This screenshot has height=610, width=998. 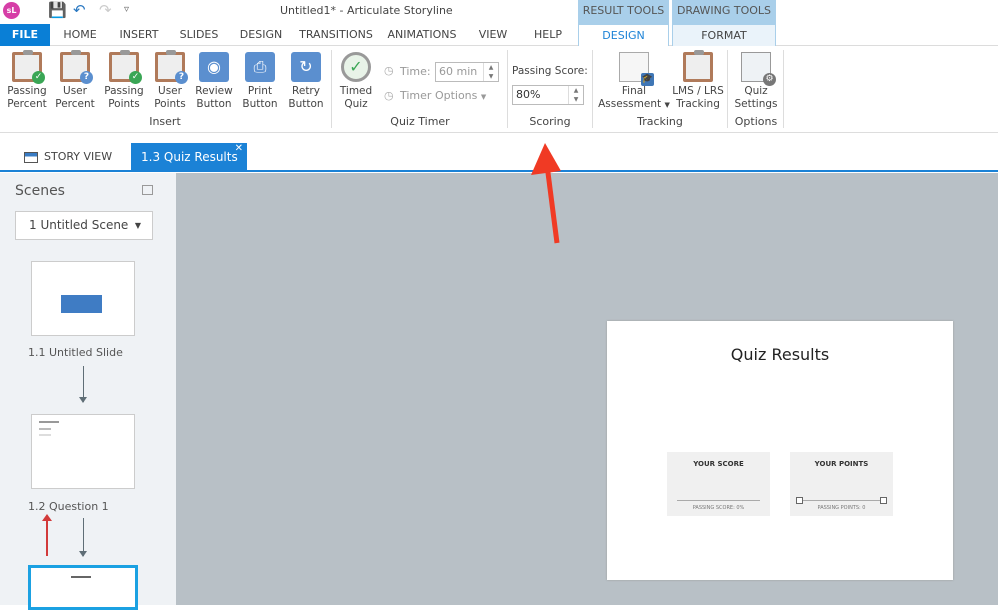 I want to click on tab-help: HELP, so click(x=548, y=35).